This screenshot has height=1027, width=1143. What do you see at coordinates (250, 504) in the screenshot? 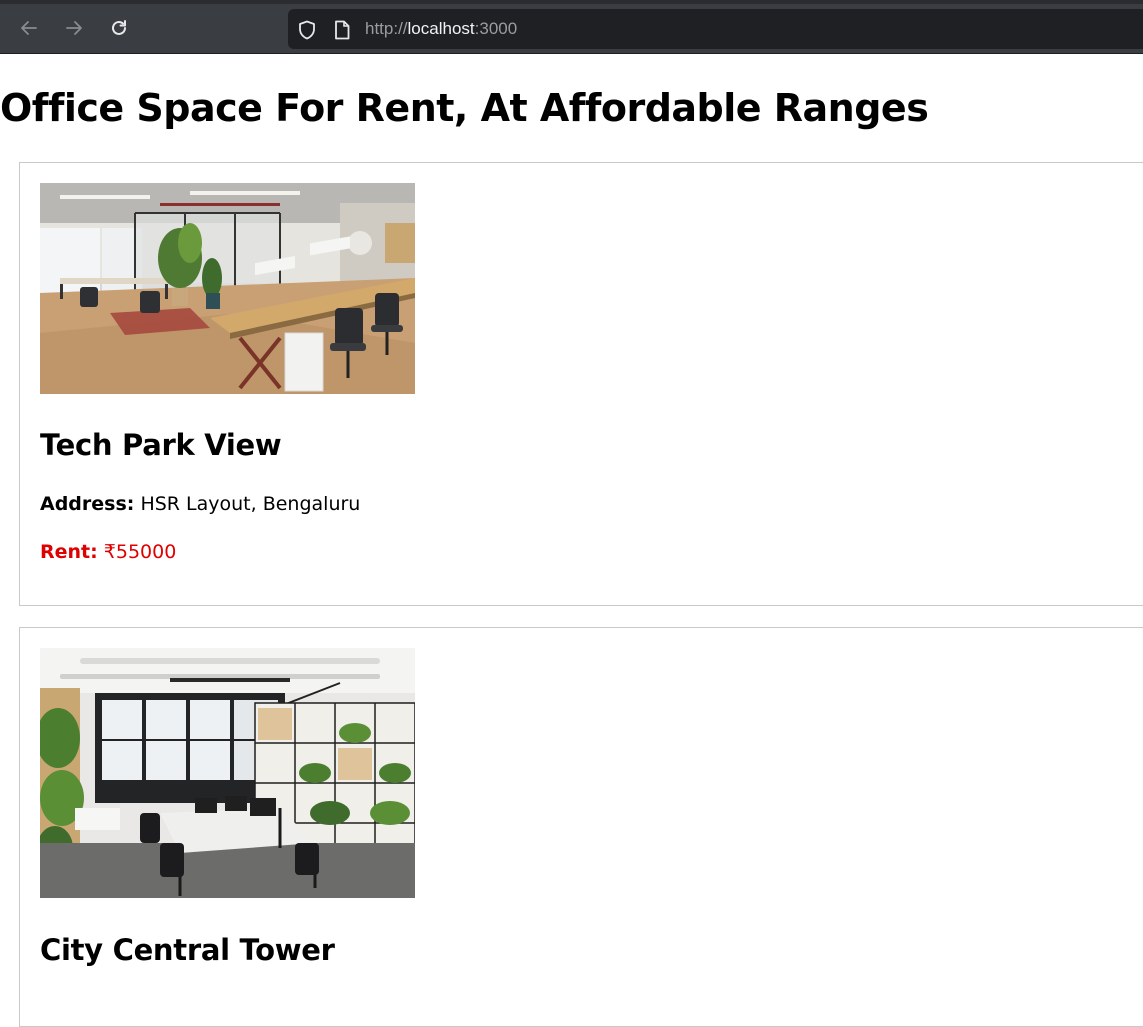
I see `address-value: HSR Layout, Bengaluru` at bounding box center [250, 504].